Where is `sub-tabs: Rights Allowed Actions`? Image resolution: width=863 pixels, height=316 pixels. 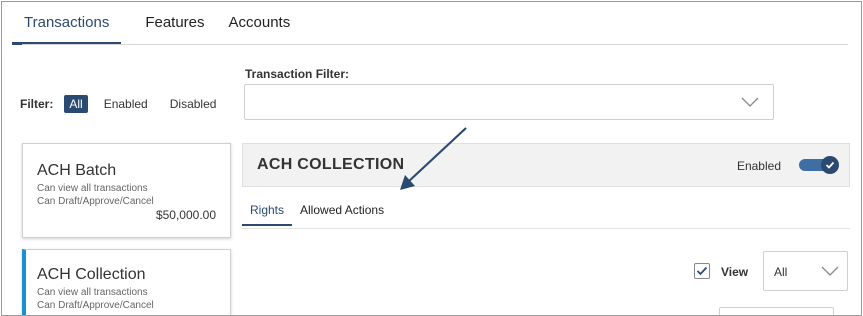 sub-tabs: Rights Allowed Actions is located at coordinates (317, 213).